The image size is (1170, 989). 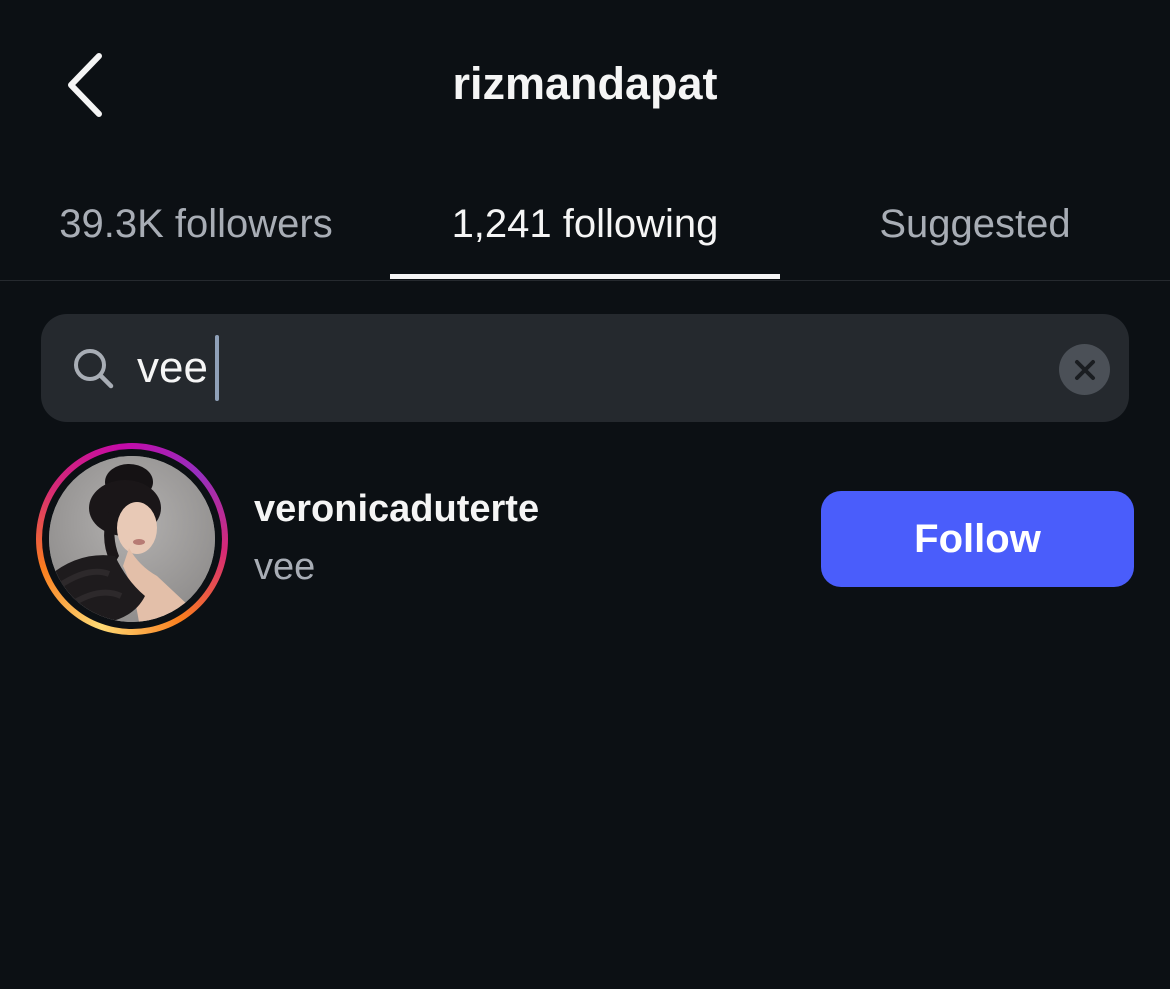 What do you see at coordinates (94, 369) in the screenshot?
I see `search-icon` at bounding box center [94, 369].